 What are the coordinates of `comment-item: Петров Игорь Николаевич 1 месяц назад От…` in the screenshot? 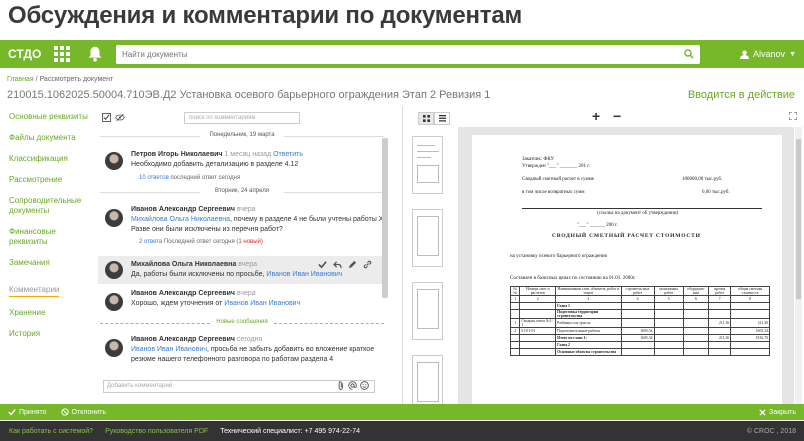 It's located at (242, 166).